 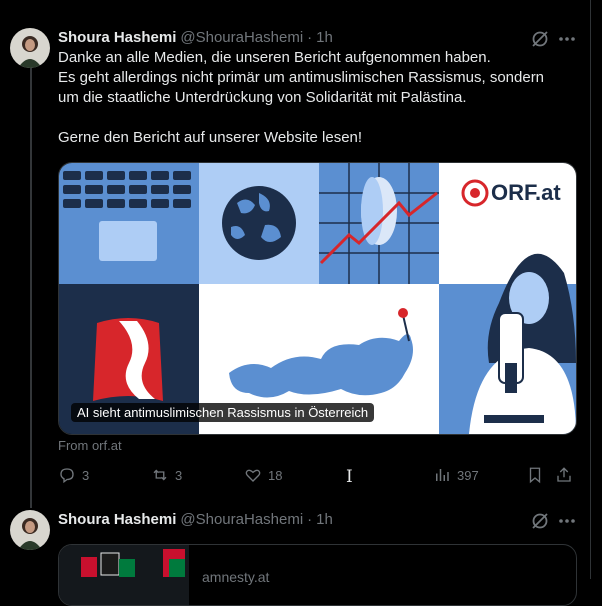 I want to click on heart-icon, so click(x=253, y=475).